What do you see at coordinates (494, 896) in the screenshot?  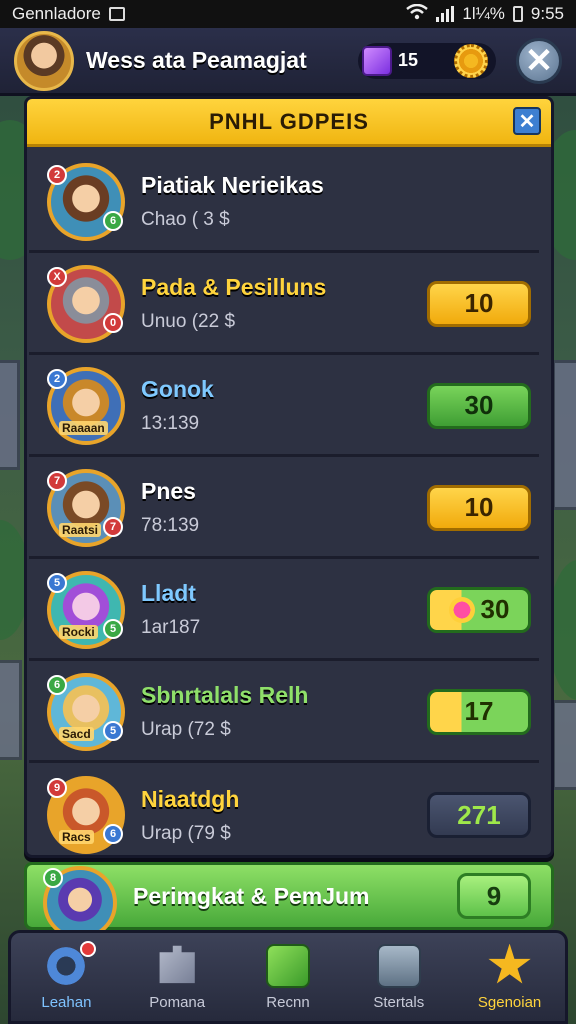 I see `promo-button: 9` at bounding box center [494, 896].